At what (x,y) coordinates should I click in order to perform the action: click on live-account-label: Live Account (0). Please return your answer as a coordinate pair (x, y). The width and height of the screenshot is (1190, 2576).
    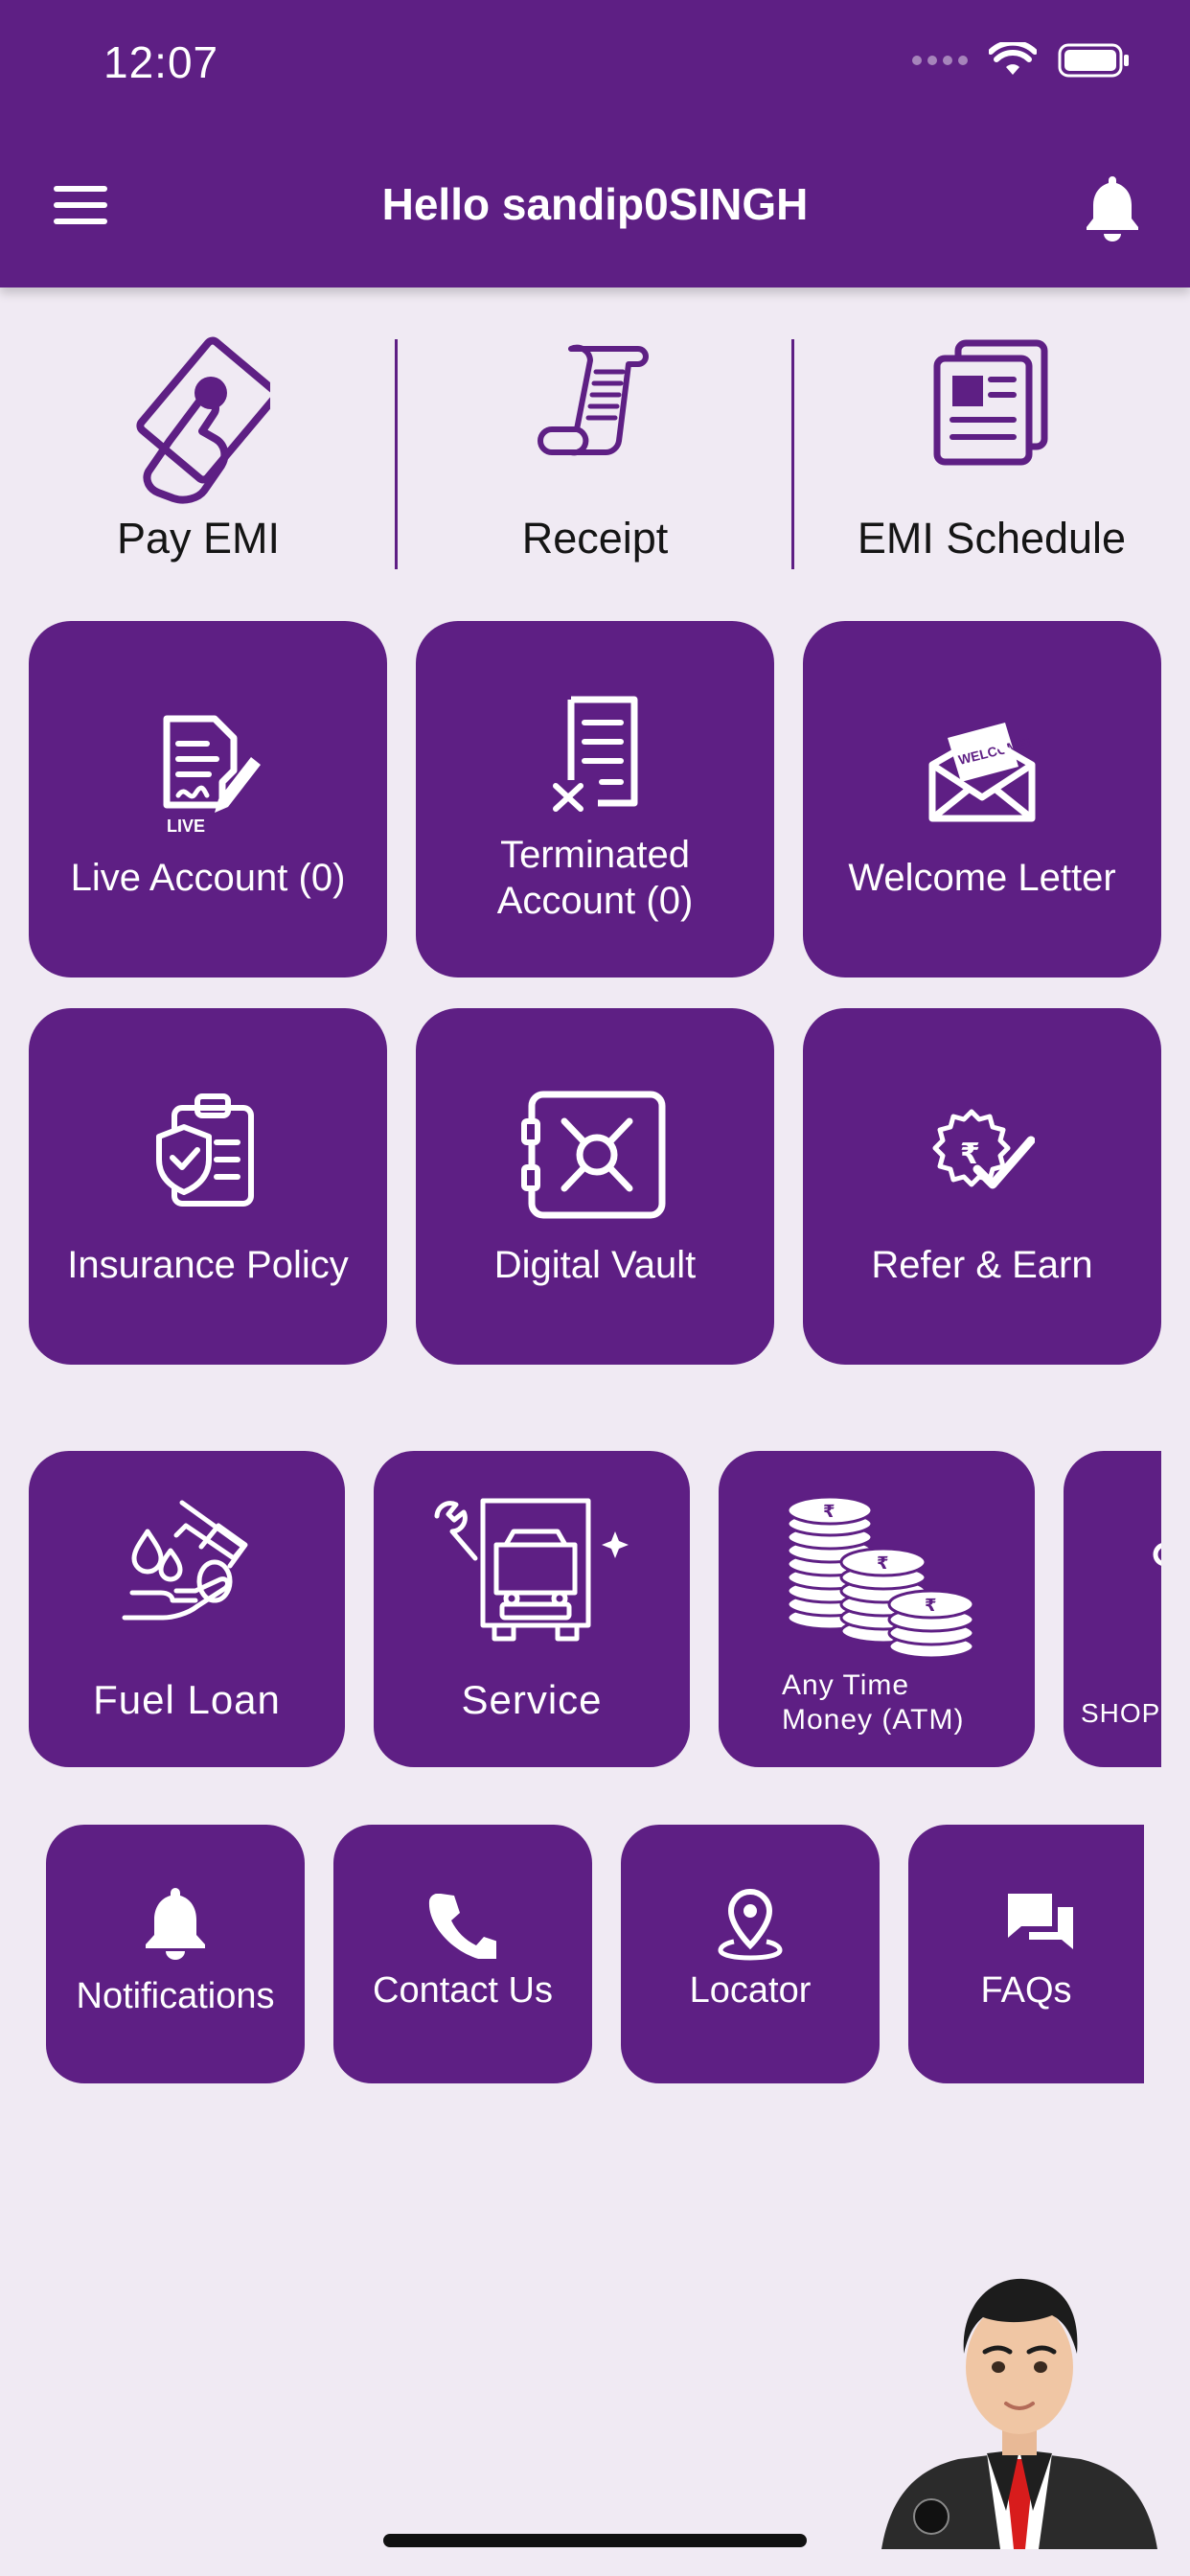
    Looking at the image, I should click on (208, 878).